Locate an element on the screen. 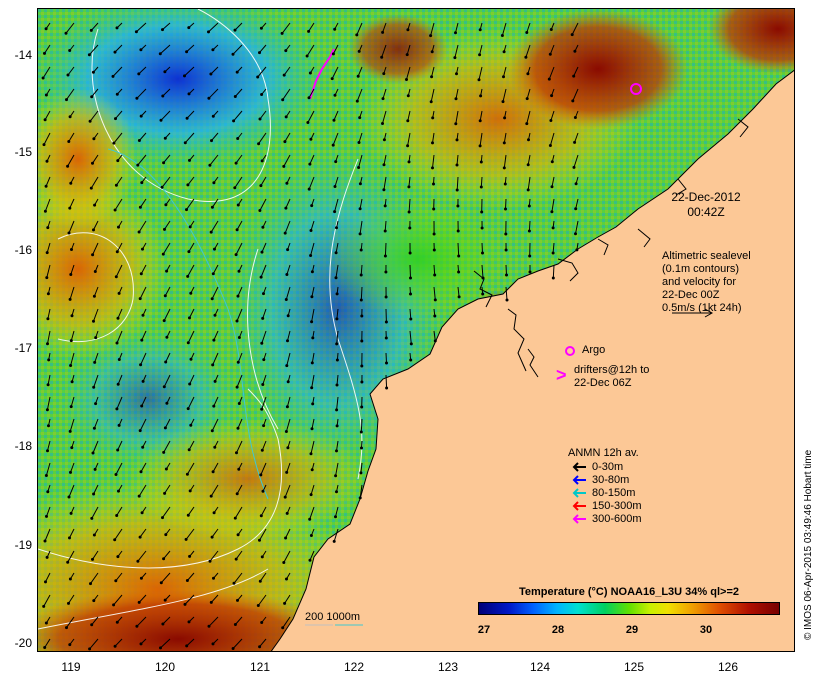 This screenshot has width=820, height=680. y-tick-label: -16 is located at coordinates (23, 250).